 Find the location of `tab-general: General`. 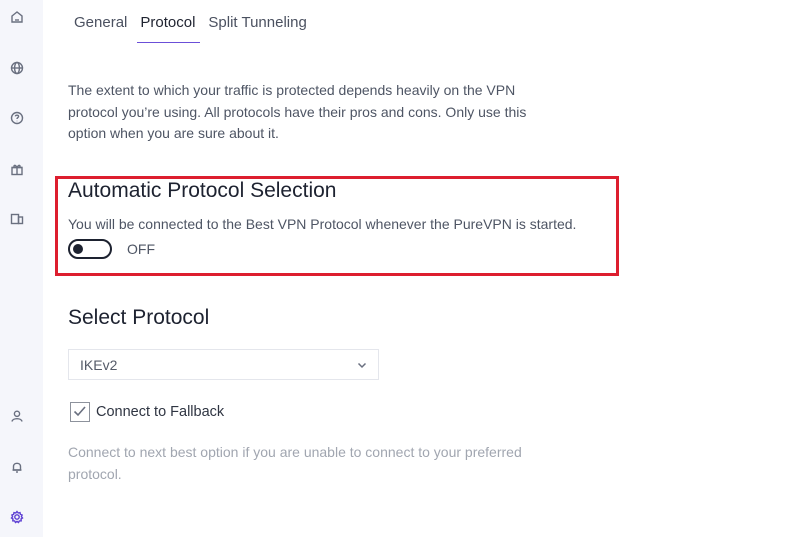

tab-general: General is located at coordinates (100, 29).